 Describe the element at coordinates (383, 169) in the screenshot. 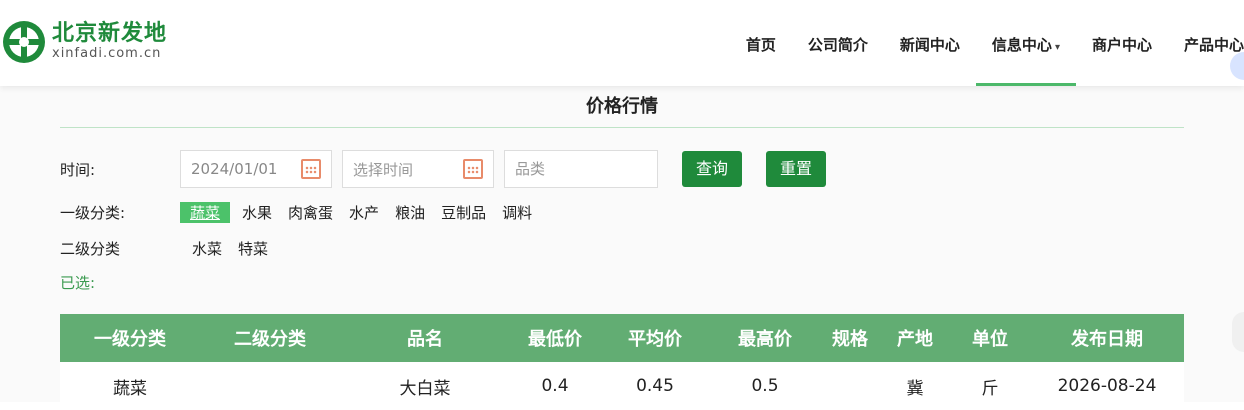

I see `end-date-placeholder: 选择时间` at that location.